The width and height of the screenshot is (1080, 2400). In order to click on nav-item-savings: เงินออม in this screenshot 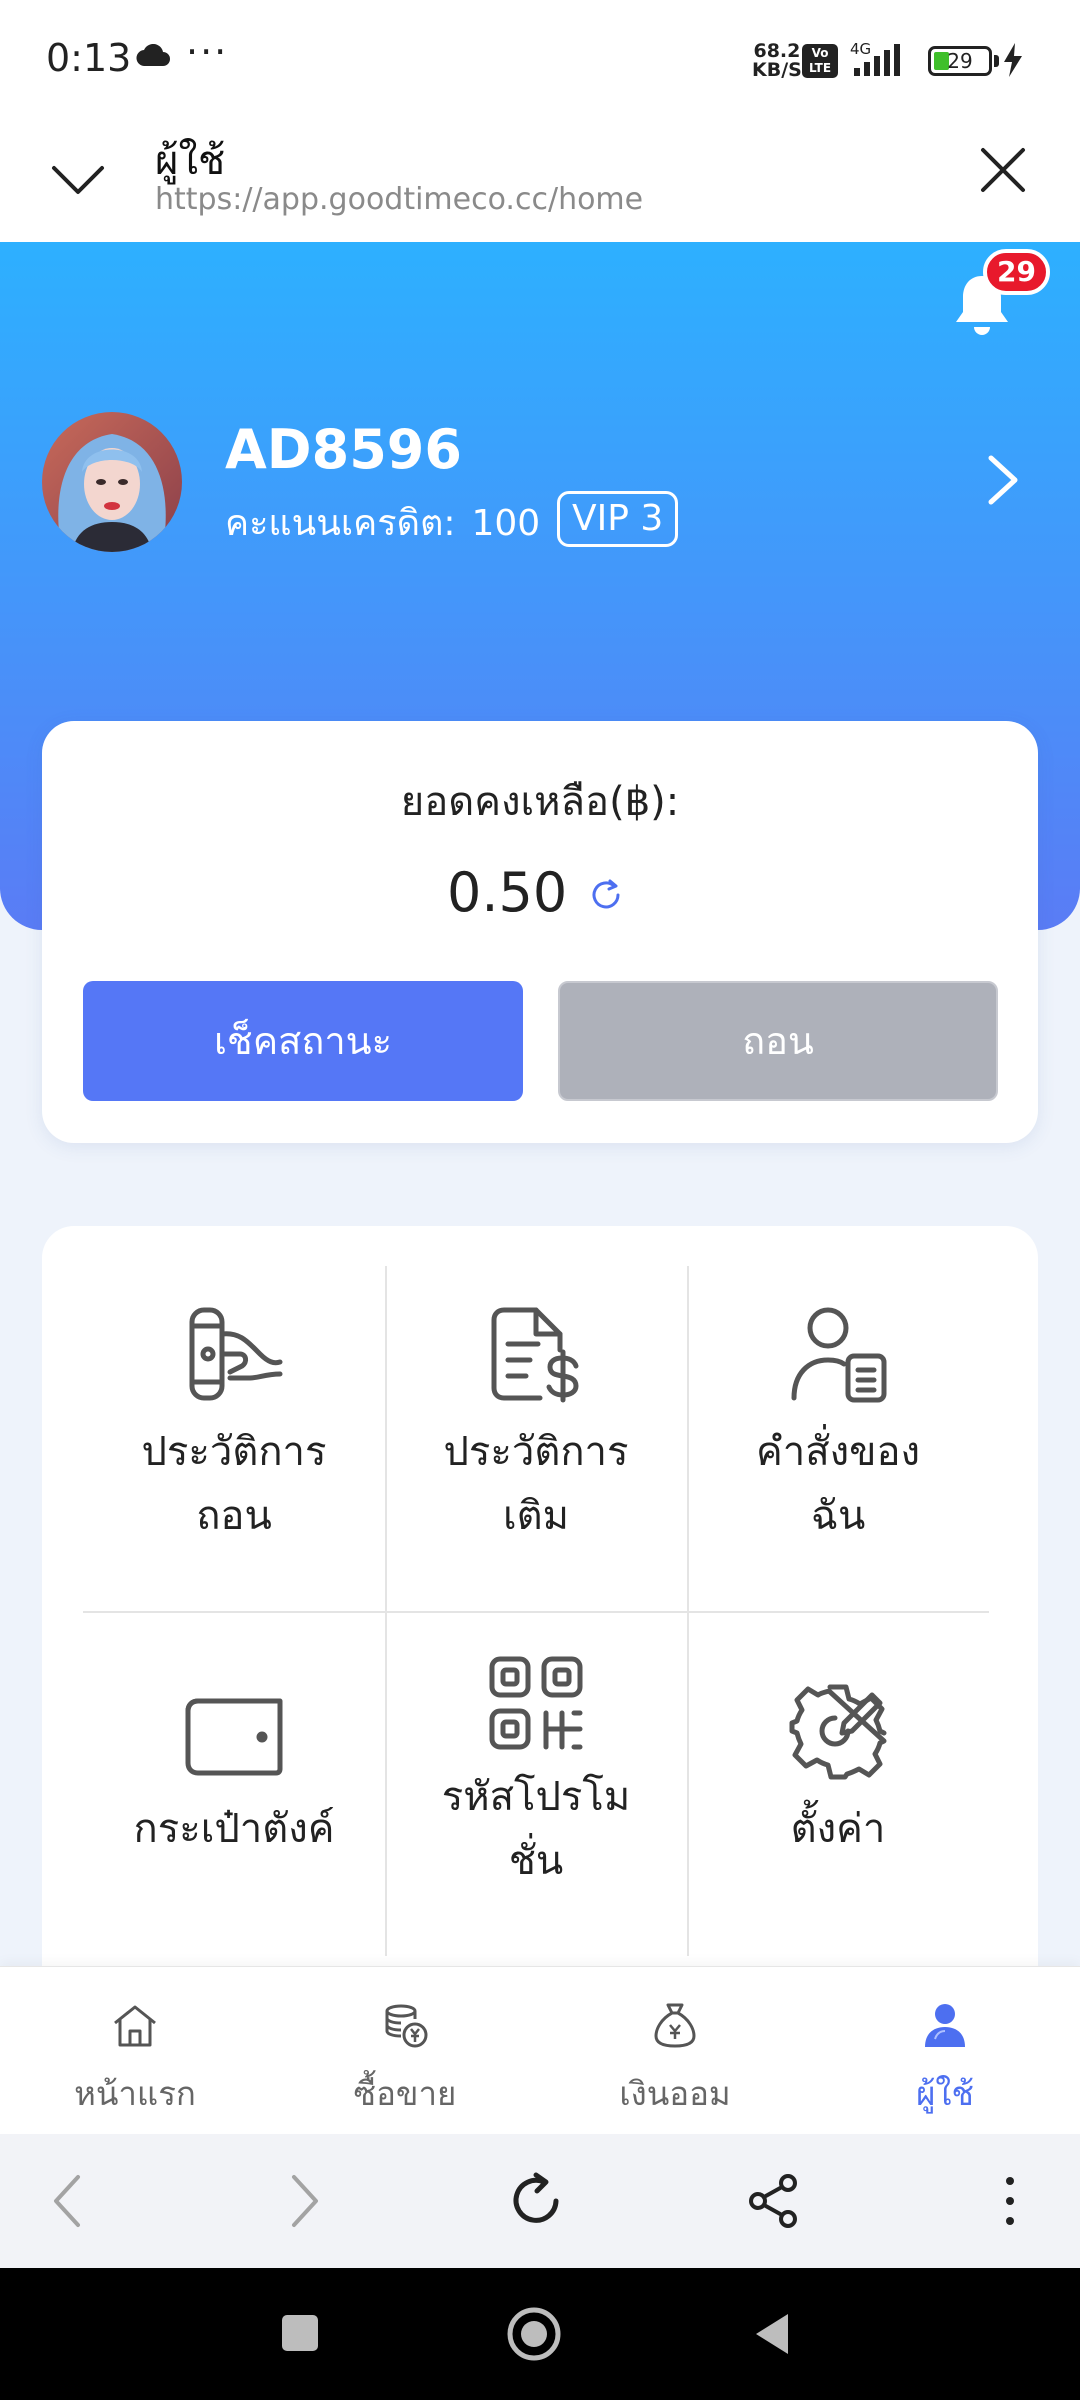, I will do `click(675, 2051)`.